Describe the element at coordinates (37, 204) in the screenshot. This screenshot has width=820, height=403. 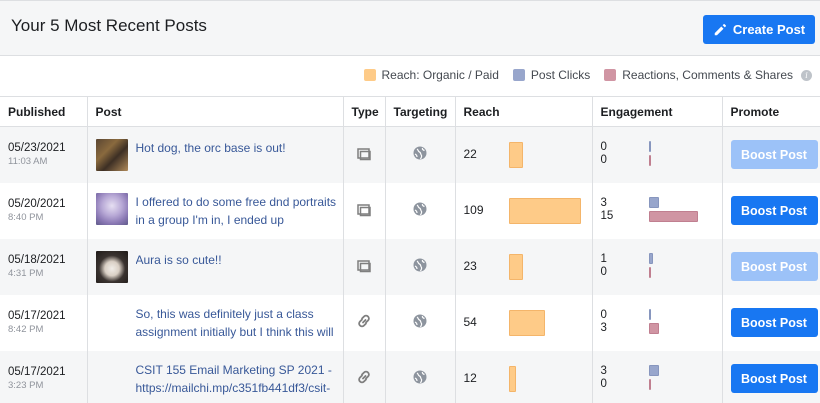
I see `post-date: 05/20/2021` at that location.